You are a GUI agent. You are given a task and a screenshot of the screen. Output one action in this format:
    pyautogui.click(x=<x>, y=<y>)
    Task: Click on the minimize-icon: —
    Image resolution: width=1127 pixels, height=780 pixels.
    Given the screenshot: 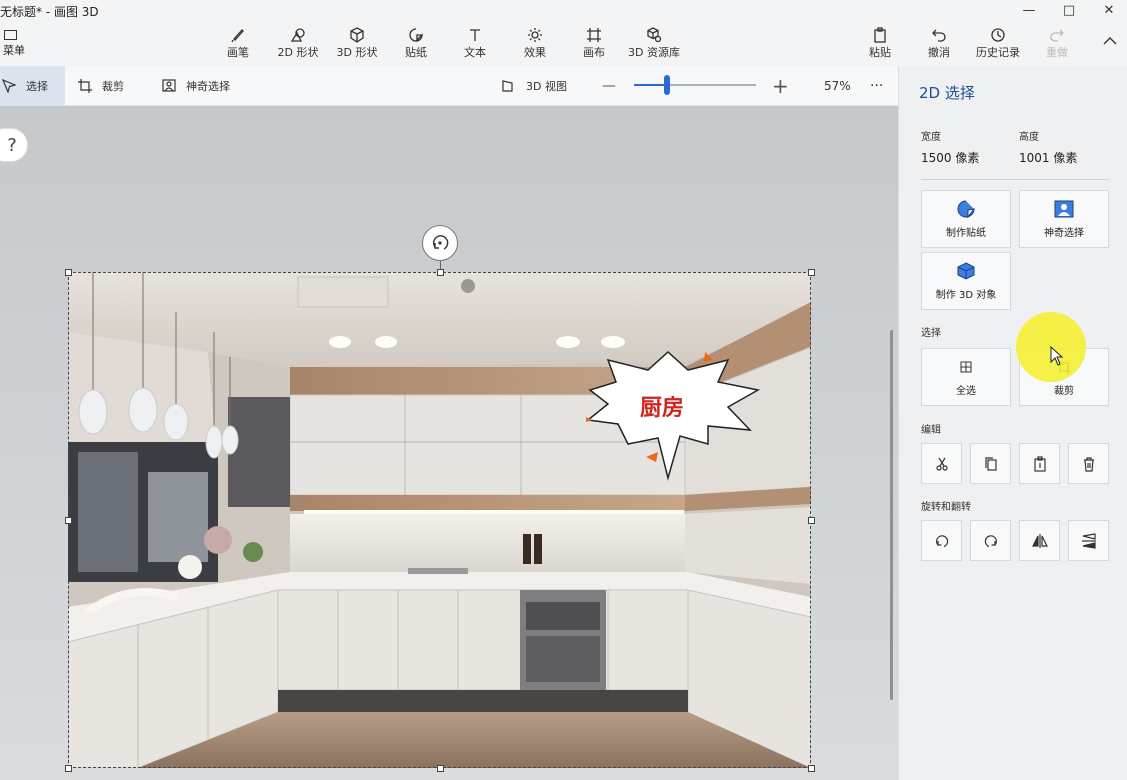 What is the action you would take?
    pyautogui.click(x=1029, y=10)
    